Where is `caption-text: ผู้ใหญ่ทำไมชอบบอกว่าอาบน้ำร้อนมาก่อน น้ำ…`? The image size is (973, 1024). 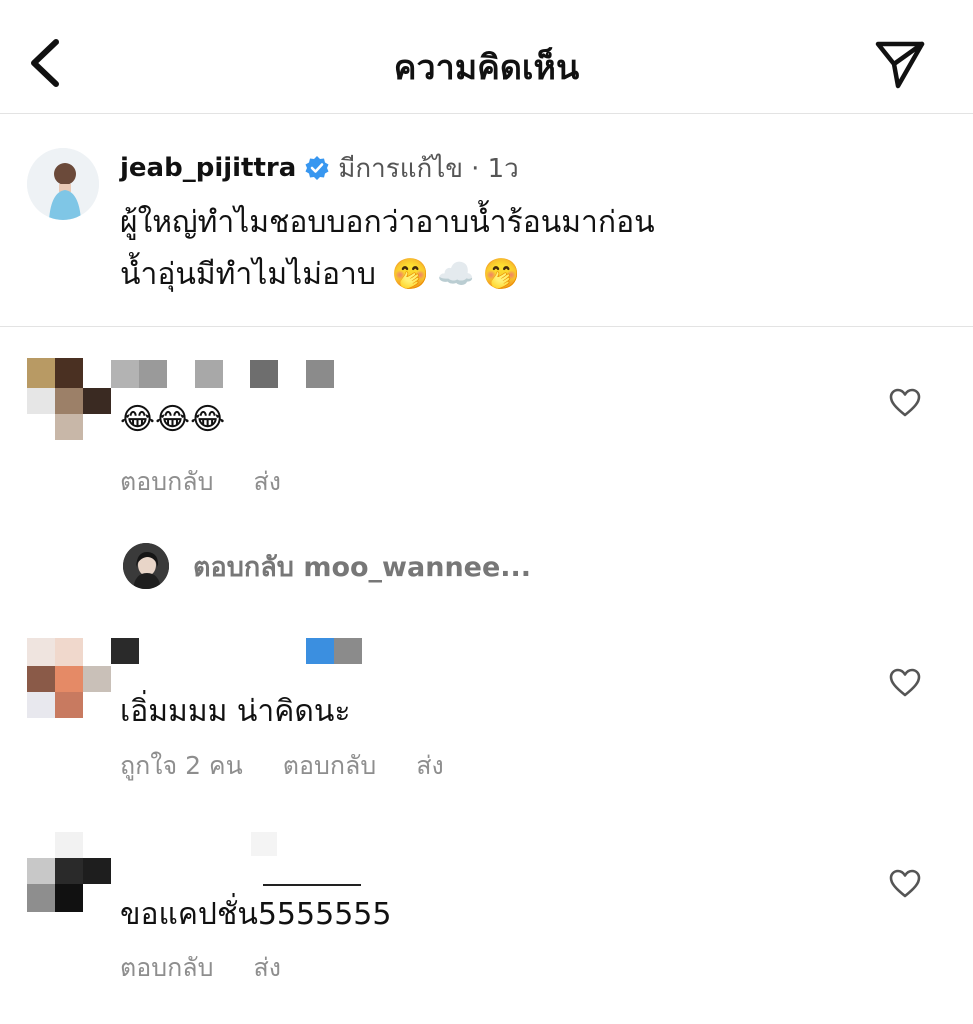
caption-text: ผู้ใหญ่ทำไมชอบบอกว่าอาบน้ำร้อนมาก่อน น้ำ… is located at coordinates (387, 249).